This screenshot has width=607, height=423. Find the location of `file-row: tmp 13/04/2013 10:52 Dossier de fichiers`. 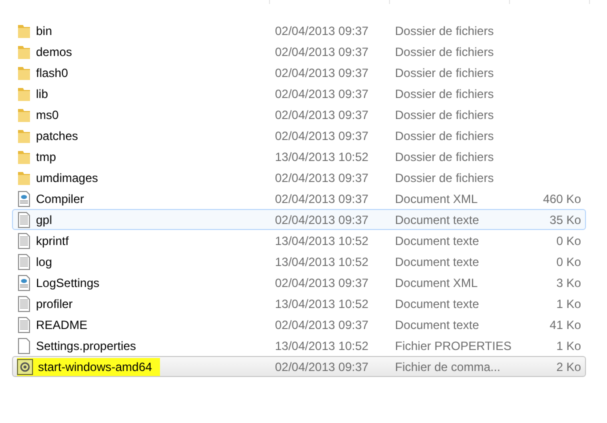

file-row: tmp 13/04/2013 10:52 Dossier de fichiers is located at coordinates (299, 156).